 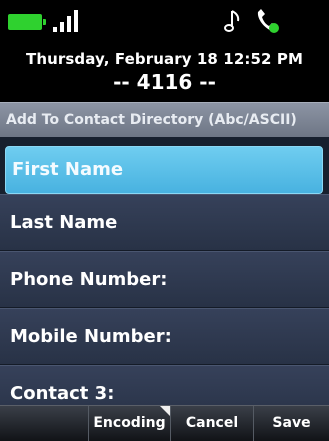 What do you see at coordinates (68, 169) in the screenshot?
I see `field-label: First Name` at bounding box center [68, 169].